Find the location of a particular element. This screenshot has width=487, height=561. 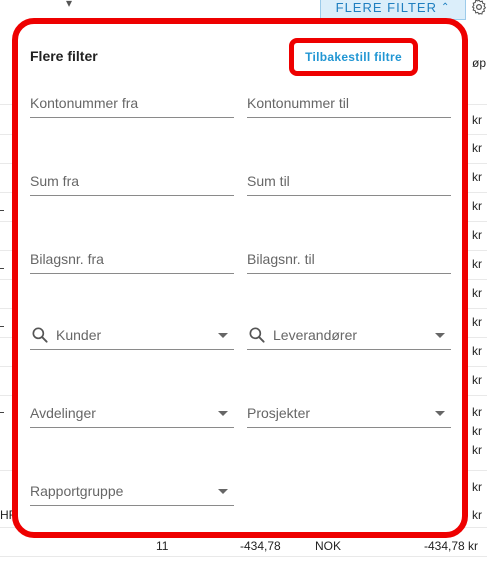

column-header-fragment: øp is located at coordinates (479, 63).